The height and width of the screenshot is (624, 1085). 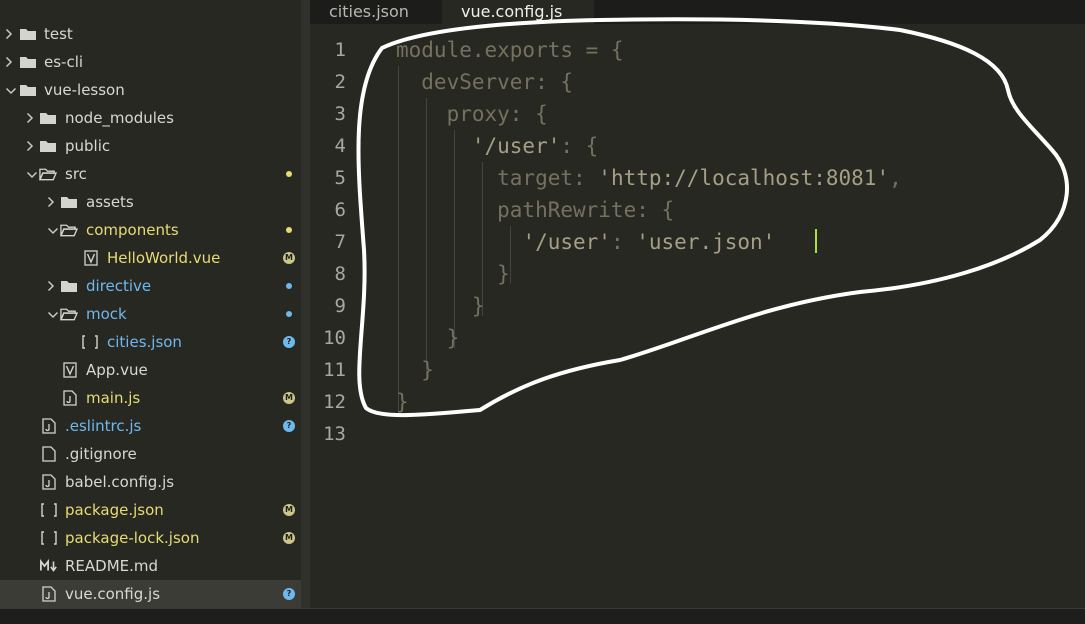 What do you see at coordinates (334, 434) in the screenshot?
I see `line-number: 13` at bounding box center [334, 434].